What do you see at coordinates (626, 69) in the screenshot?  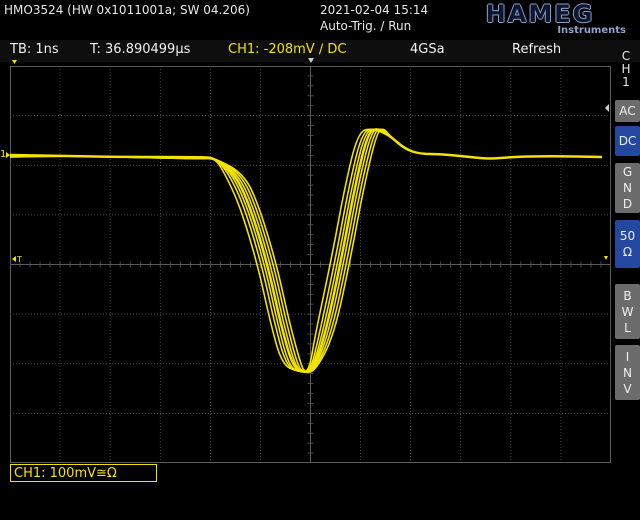 I see `channel-label: C H 1` at bounding box center [626, 69].